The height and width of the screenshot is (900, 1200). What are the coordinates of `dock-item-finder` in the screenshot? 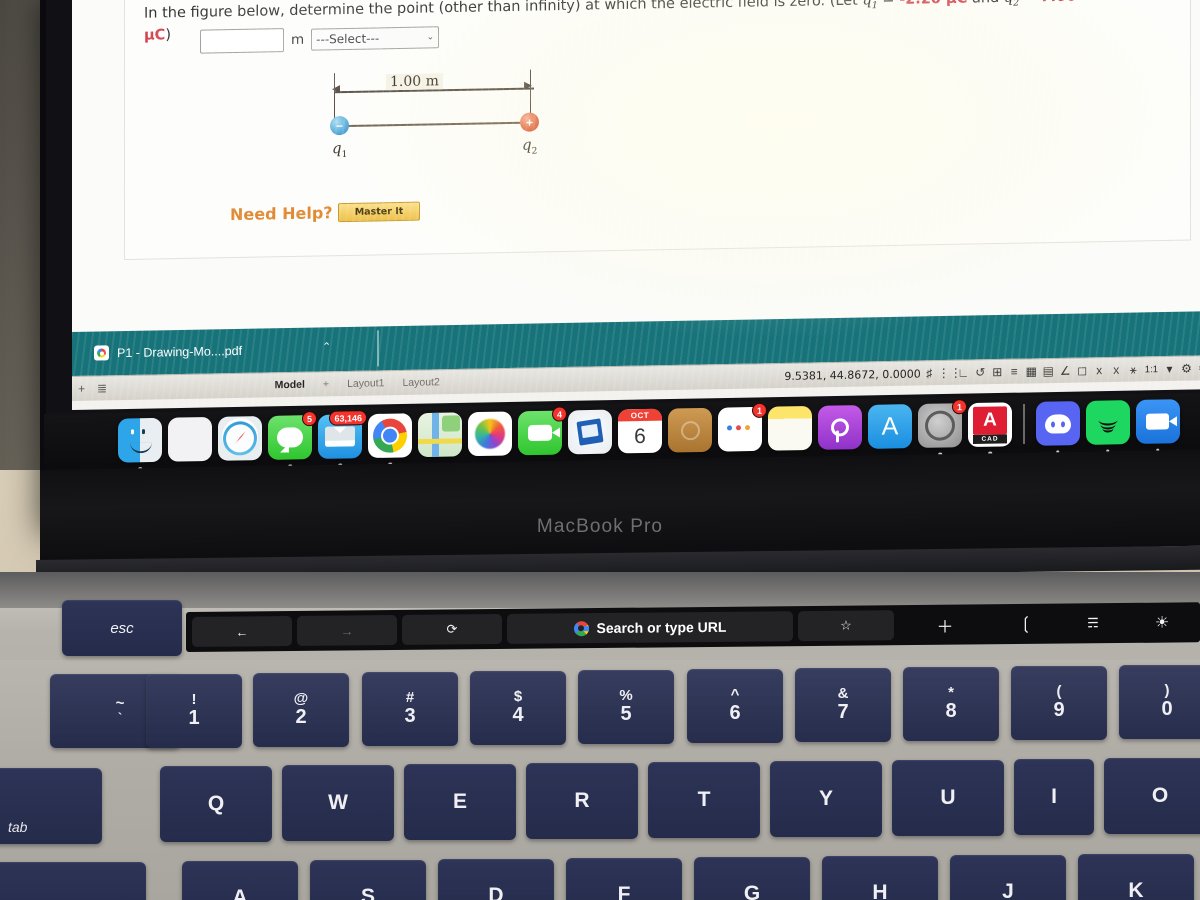 It's located at (140, 444).